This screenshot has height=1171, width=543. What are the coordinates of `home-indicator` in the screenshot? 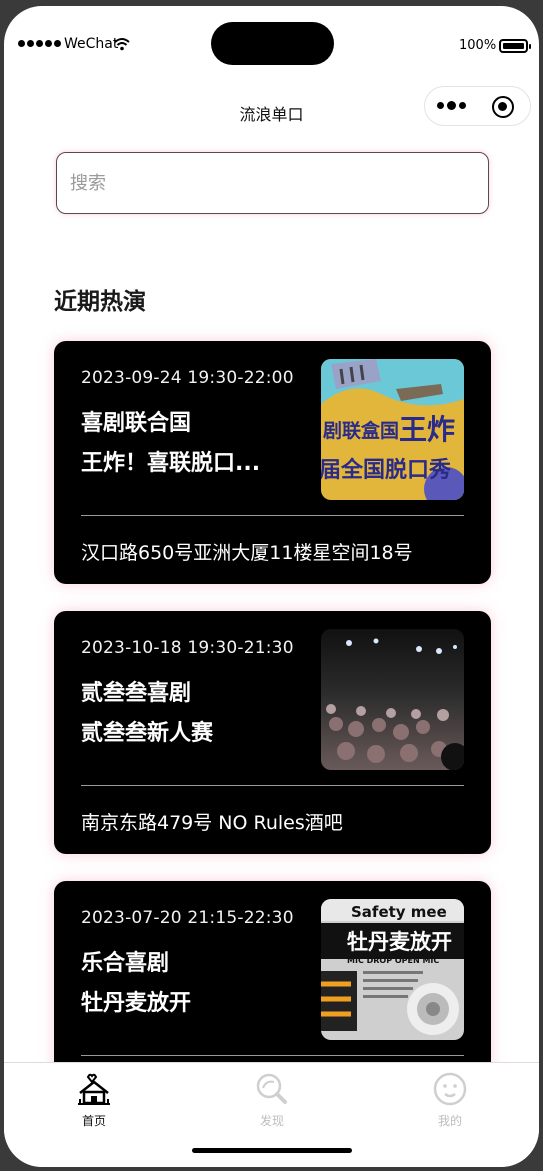 It's located at (272, 1150).